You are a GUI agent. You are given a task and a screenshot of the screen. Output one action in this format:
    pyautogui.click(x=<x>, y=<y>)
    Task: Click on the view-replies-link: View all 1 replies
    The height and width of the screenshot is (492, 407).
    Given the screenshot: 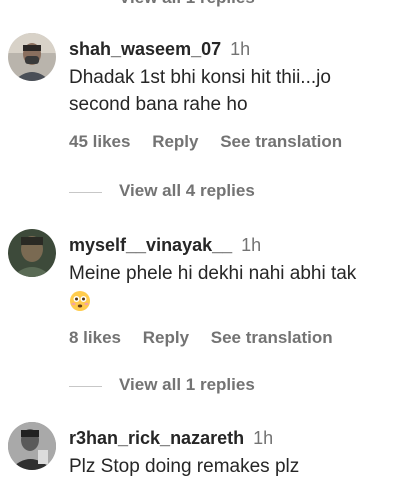 What is the action you would take?
    pyautogui.click(x=187, y=385)
    